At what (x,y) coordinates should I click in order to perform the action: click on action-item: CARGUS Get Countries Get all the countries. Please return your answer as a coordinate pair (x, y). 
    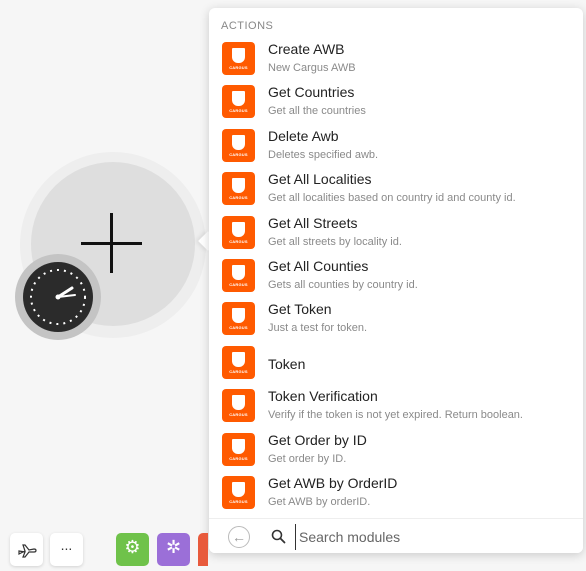
    Looking at the image, I should click on (396, 103).